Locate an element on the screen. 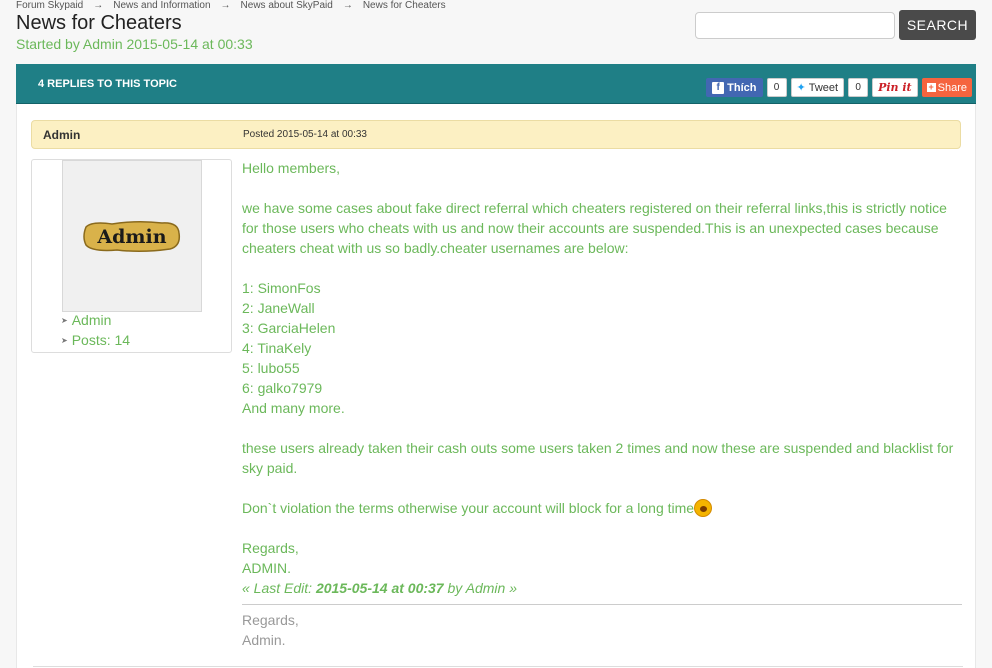  profile-posts-label: Posts: 14 is located at coordinates (101, 340).